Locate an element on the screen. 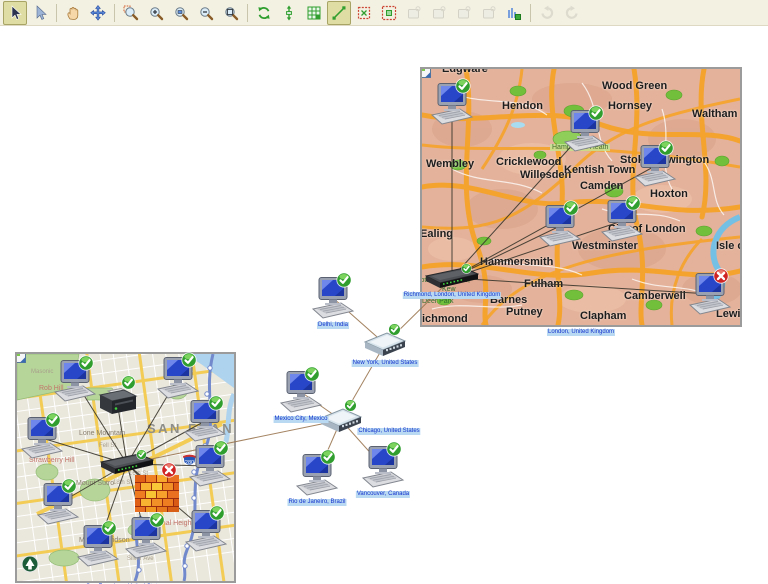  cursor2-icon is located at coordinates (41, 12).